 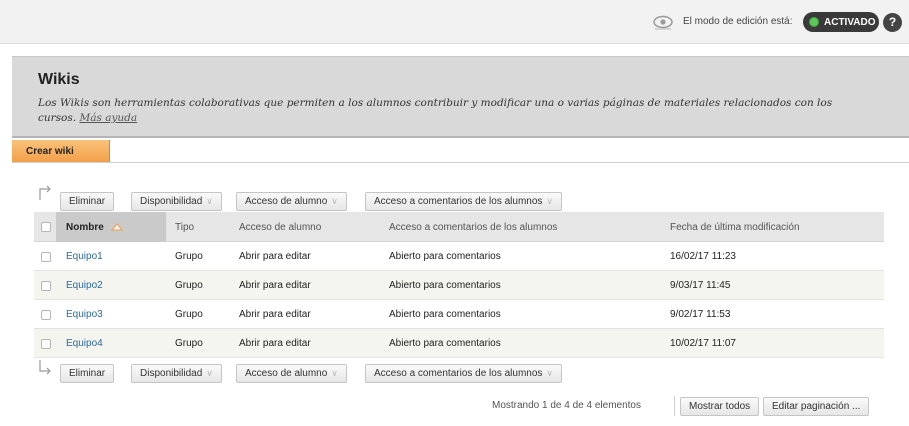 What do you see at coordinates (61, 151) in the screenshot?
I see `create-wiki-button: Crear wiki` at bounding box center [61, 151].